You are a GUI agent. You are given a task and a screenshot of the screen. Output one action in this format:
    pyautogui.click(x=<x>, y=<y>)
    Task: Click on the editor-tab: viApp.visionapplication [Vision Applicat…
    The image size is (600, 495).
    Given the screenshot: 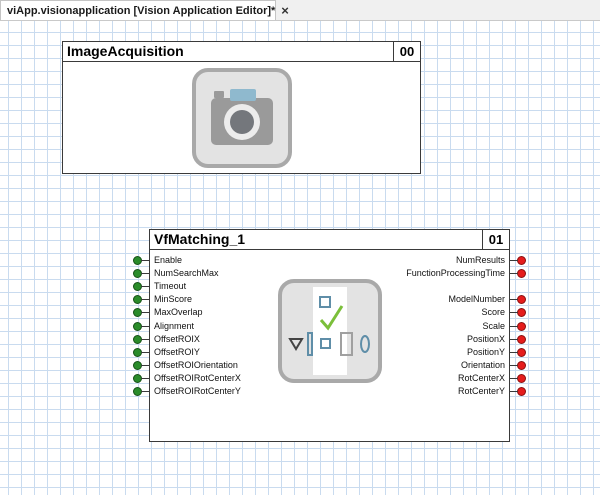 What is the action you would take?
    pyautogui.click(x=144, y=10)
    